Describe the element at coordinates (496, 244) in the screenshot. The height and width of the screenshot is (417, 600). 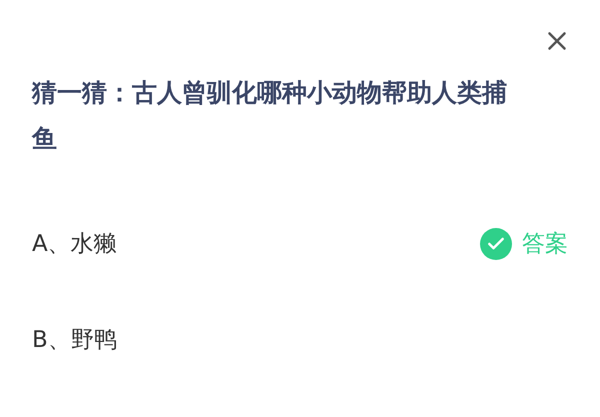
I see `check-icon` at that location.